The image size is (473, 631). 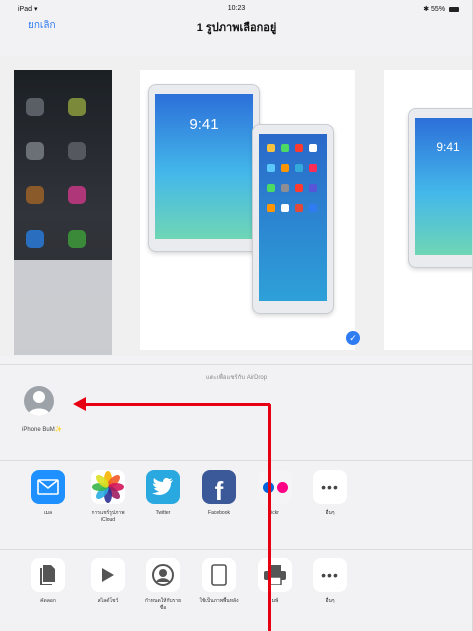 I want to click on camera-app-icon, so click(x=35, y=107).